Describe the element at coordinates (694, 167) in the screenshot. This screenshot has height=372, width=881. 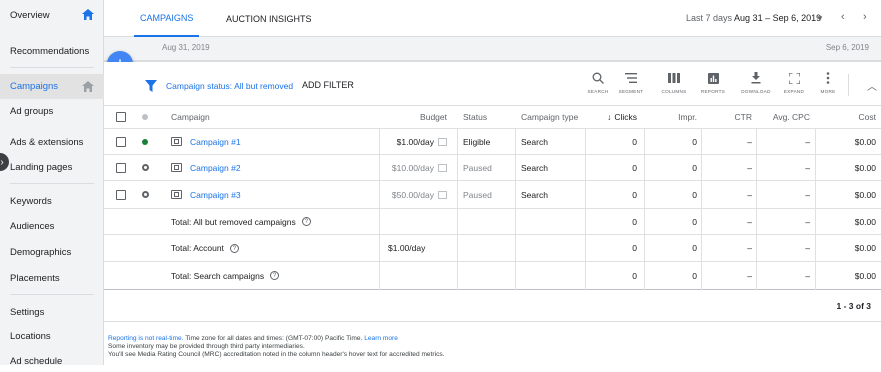
I see `impr-cell: 0` at that location.